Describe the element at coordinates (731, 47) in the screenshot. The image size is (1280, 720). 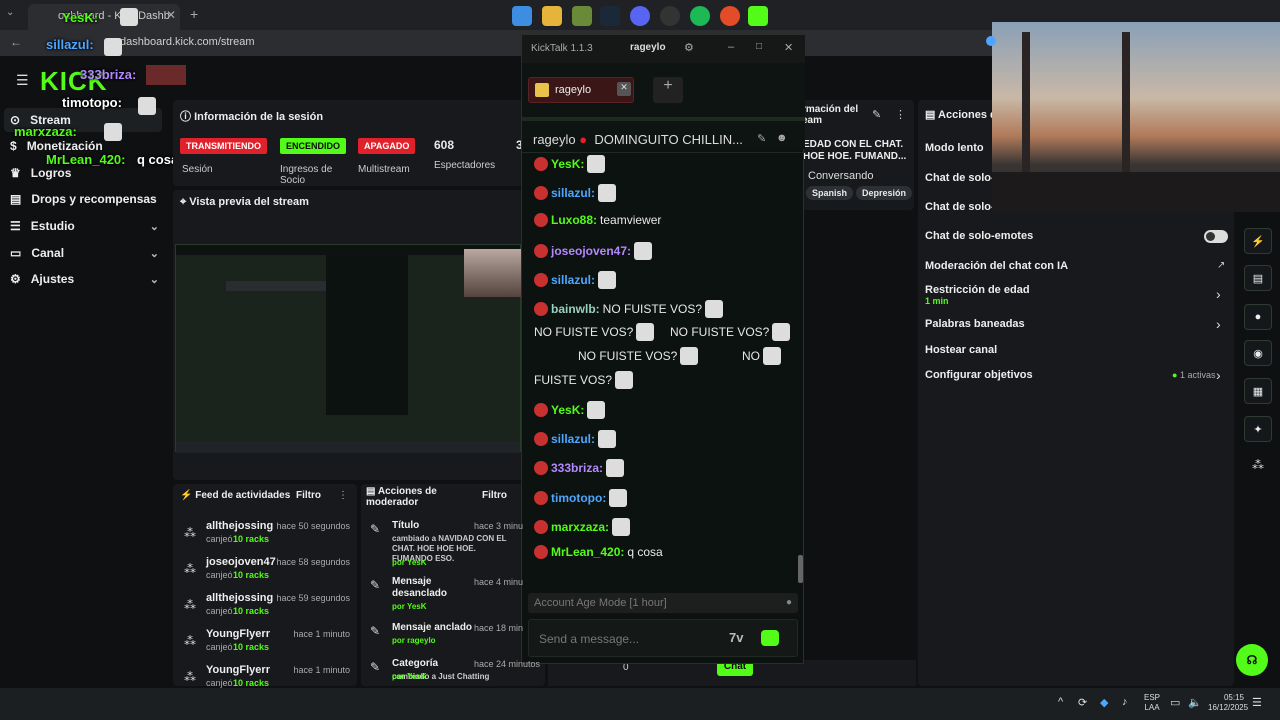
I see `minimize-icon: –` at that location.